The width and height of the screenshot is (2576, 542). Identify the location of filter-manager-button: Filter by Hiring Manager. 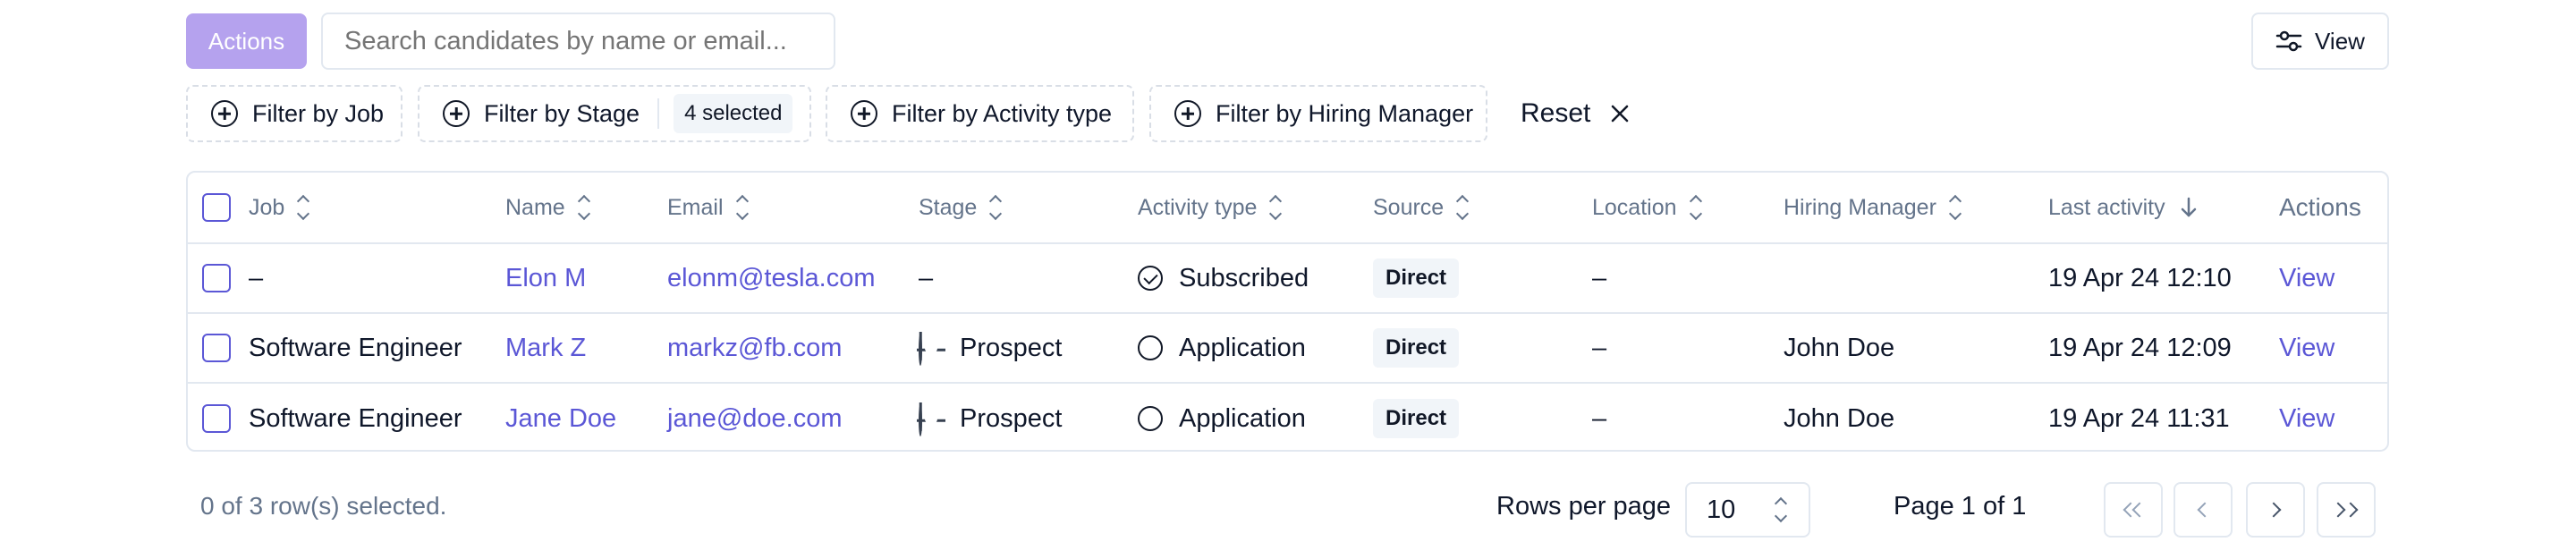
(1318, 113).